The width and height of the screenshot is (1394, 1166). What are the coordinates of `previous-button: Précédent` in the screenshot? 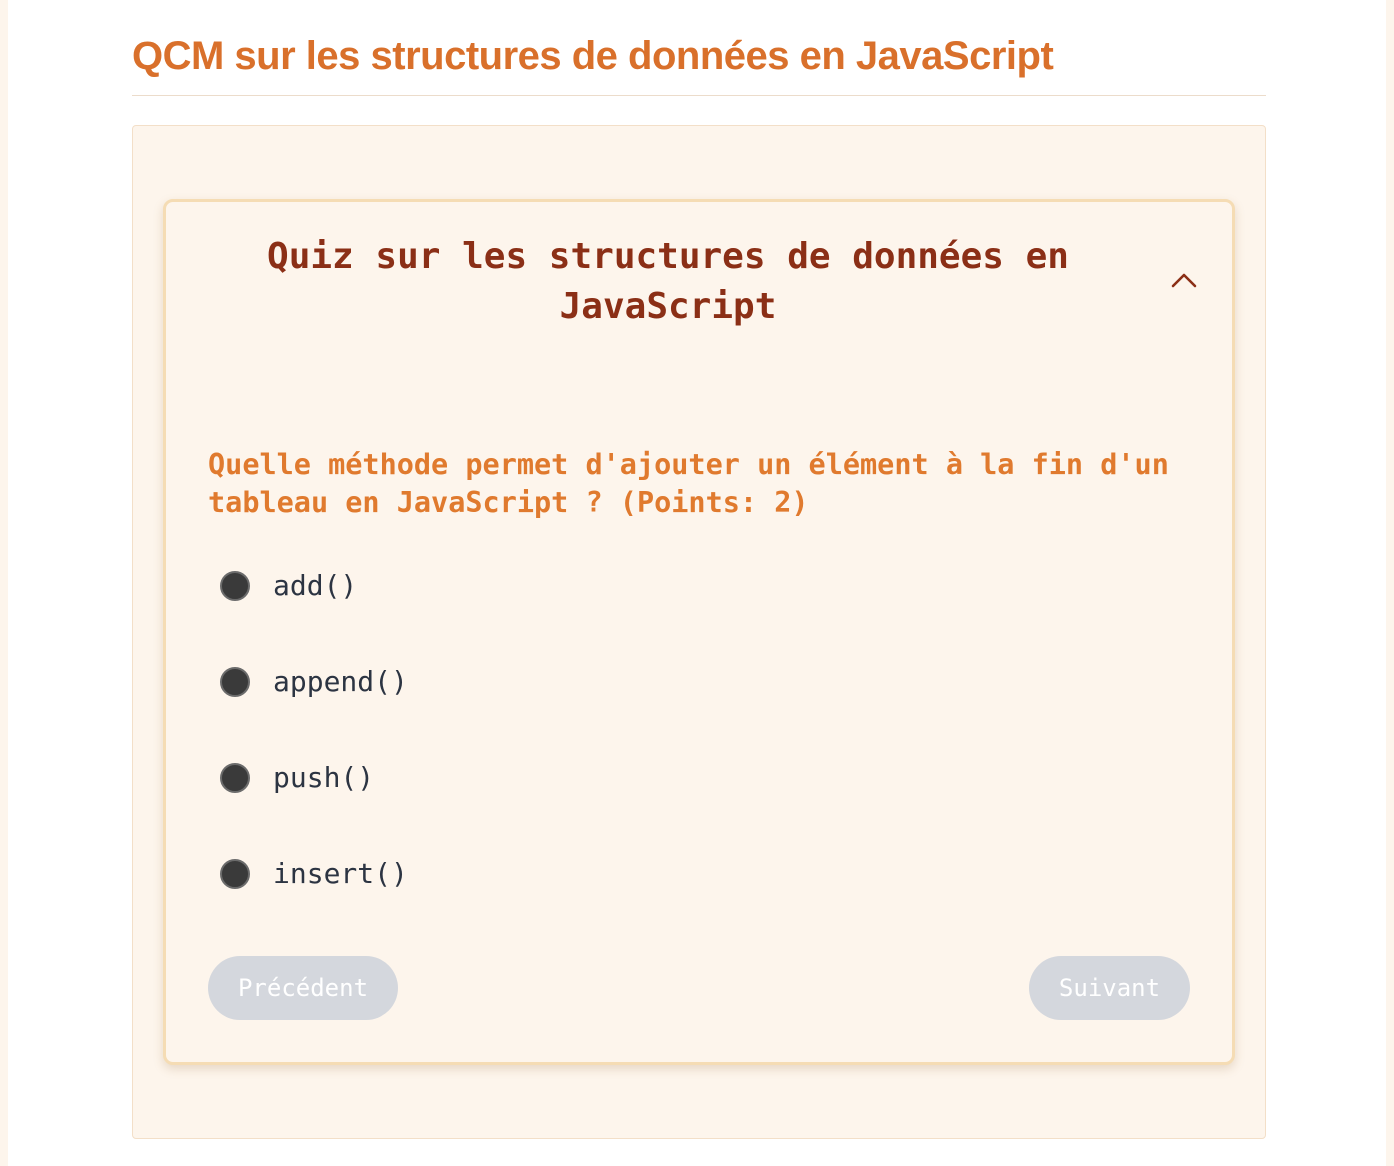 It's located at (303, 988).